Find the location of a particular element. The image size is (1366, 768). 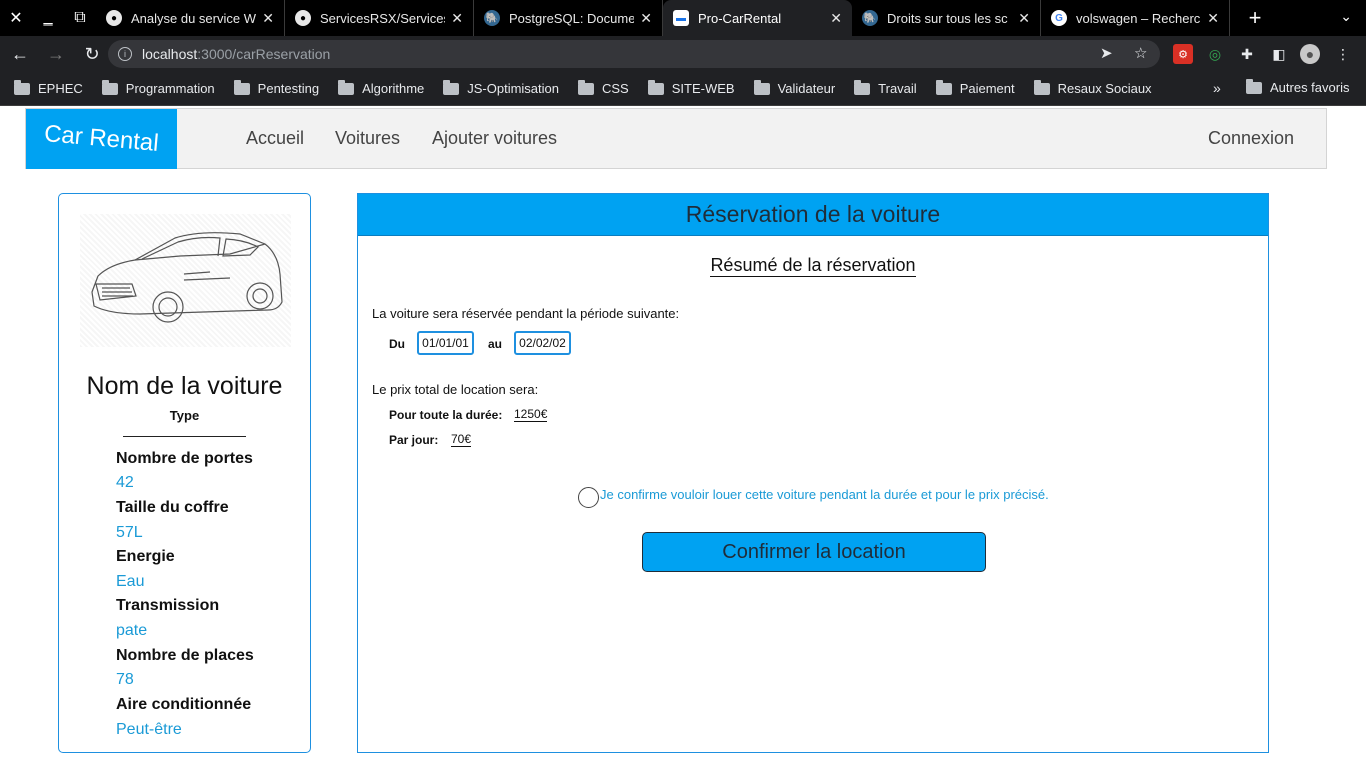

daily-price-value: 70€ is located at coordinates (461, 439).